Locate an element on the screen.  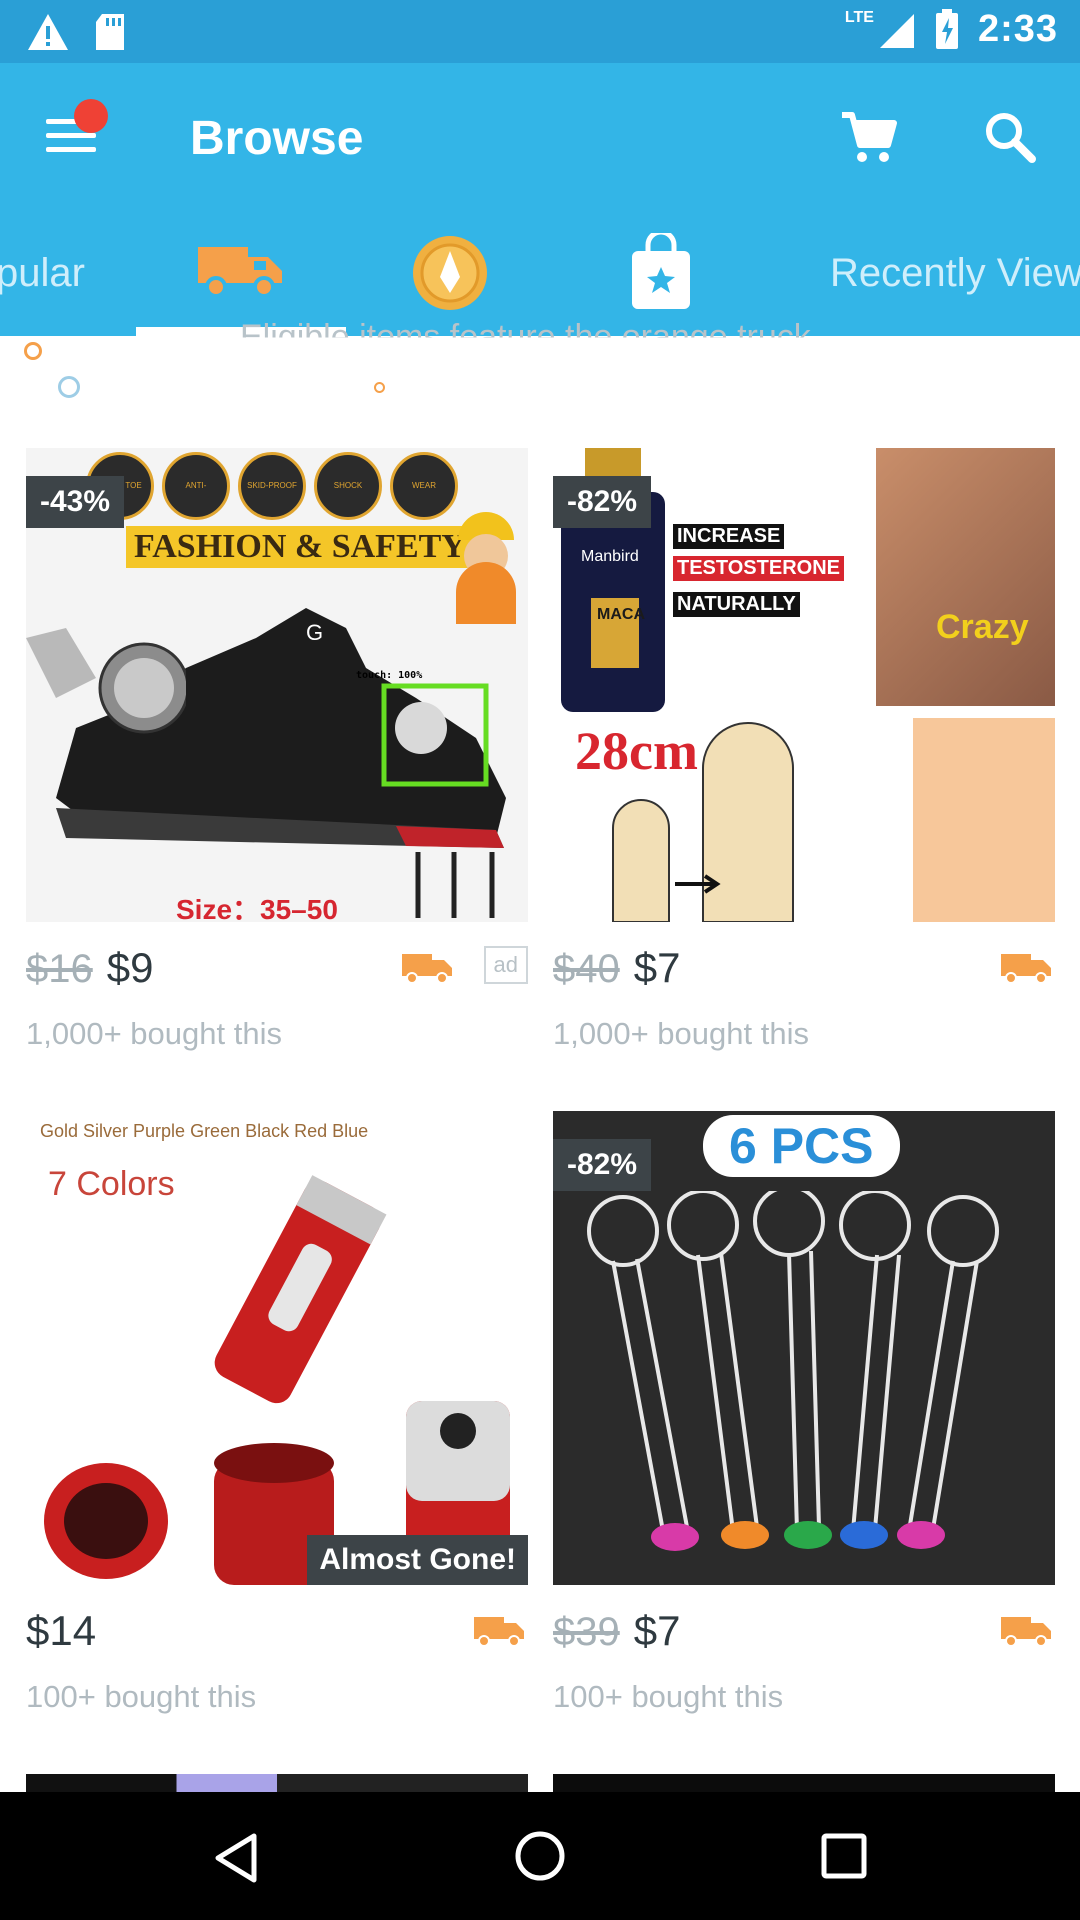
bottle-brand: Manbird is located at coordinates (610, 556).